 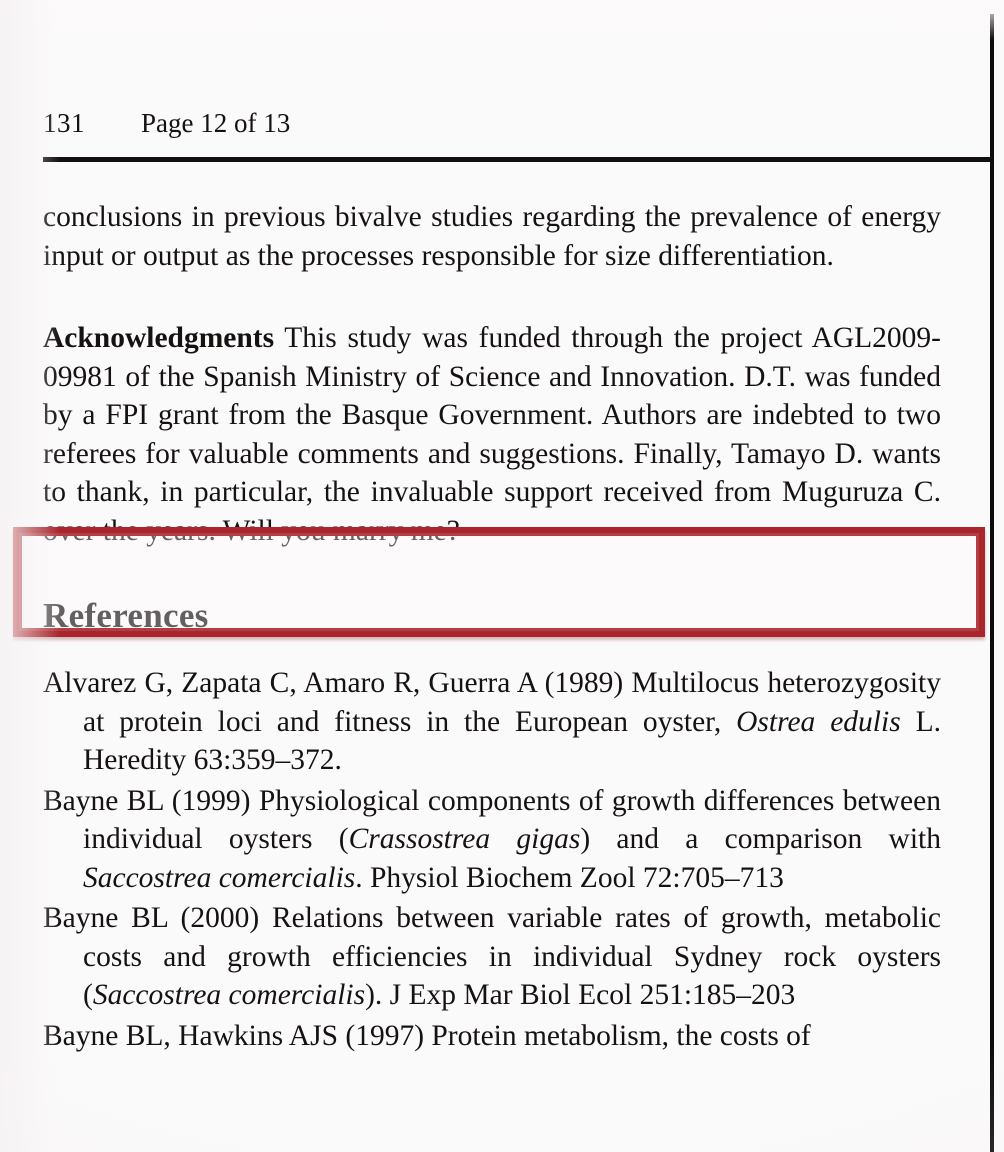 What do you see at coordinates (464, 839) in the screenshot?
I see `species-name: Crassostrea gigas` at bounding box center [464, 839].